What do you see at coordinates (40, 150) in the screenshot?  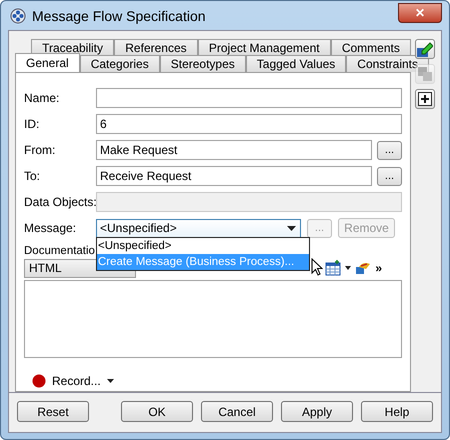 I see `field-label: From:` at bounding box center [40, 150].